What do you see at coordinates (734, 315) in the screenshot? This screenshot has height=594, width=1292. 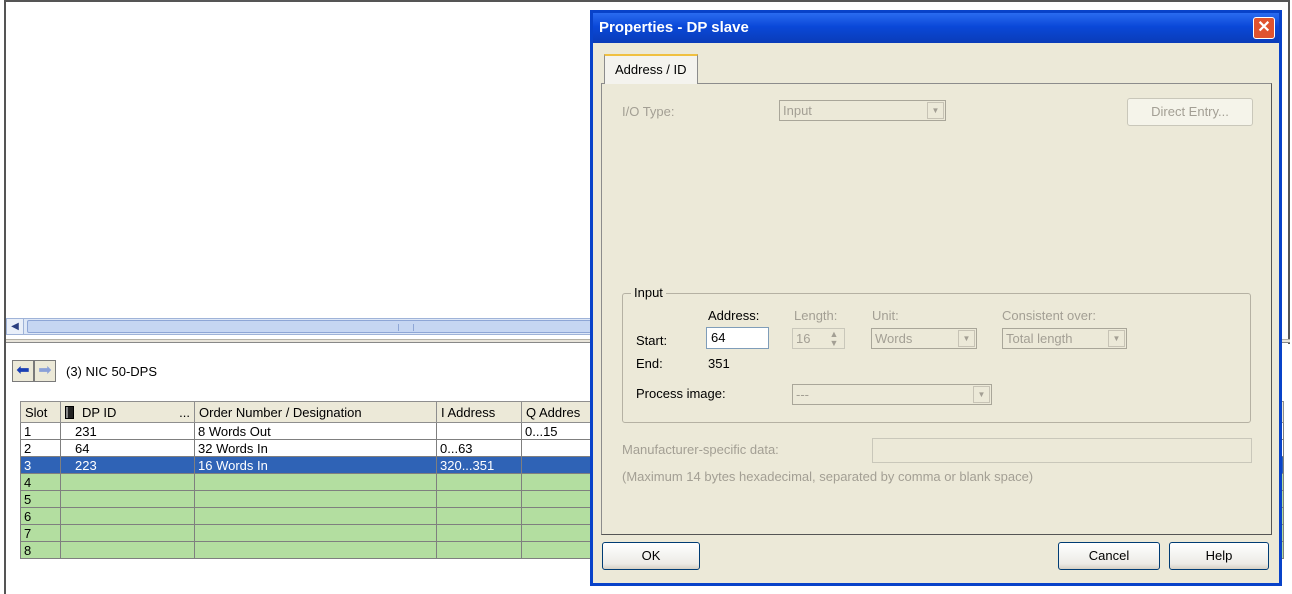 I see `address-column-label: Address:` at bounding box center [734, 315].